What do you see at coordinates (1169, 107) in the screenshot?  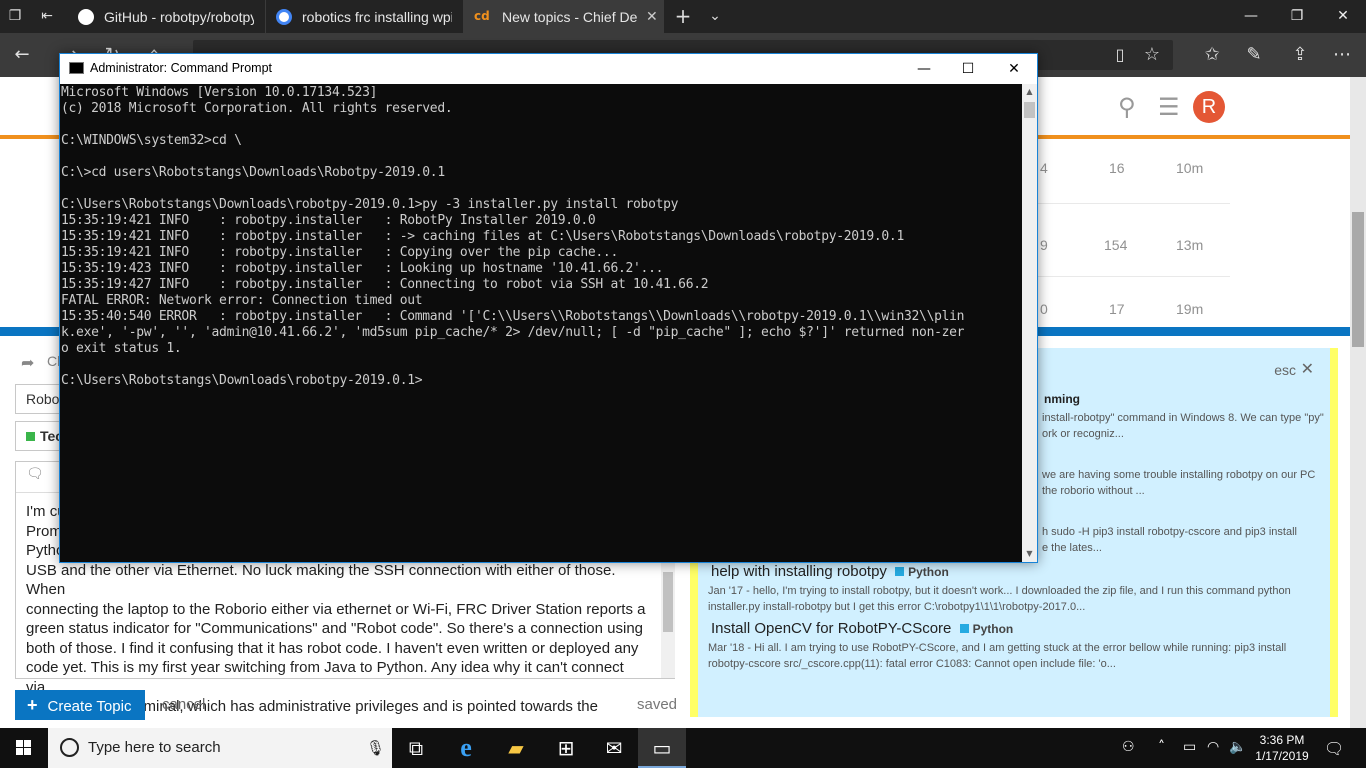 I see `hamburger-menu-icon: ☰` at bounding box center [1169, 107].